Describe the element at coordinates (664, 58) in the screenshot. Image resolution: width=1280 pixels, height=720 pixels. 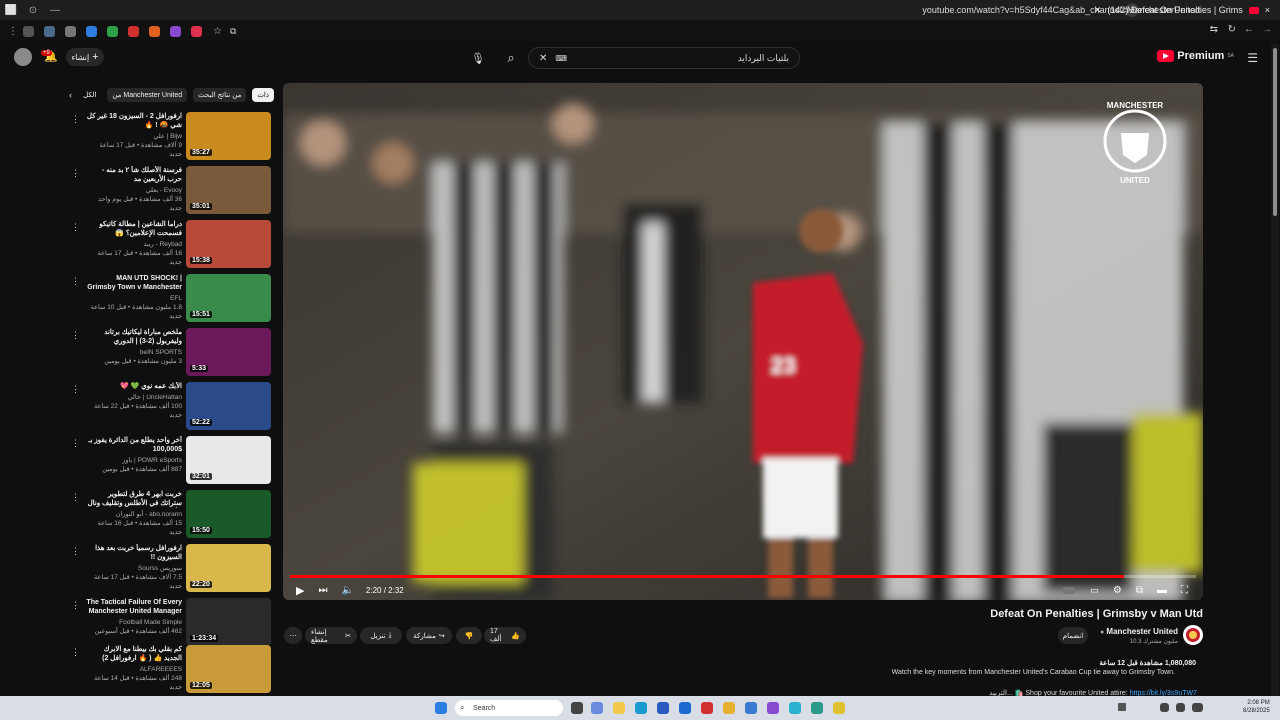
I see `search-input: ✕ ⌨ بلتيات اليردايد` at that location.